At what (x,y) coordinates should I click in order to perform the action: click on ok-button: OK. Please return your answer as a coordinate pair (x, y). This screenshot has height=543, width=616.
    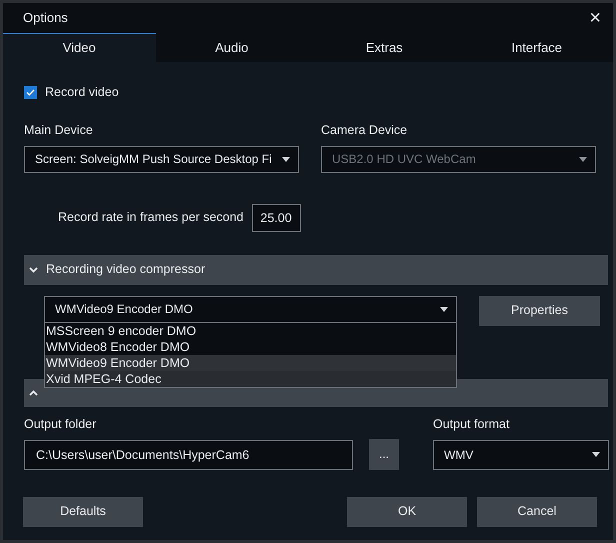
    Looking at the image, I should click on (407, 511).